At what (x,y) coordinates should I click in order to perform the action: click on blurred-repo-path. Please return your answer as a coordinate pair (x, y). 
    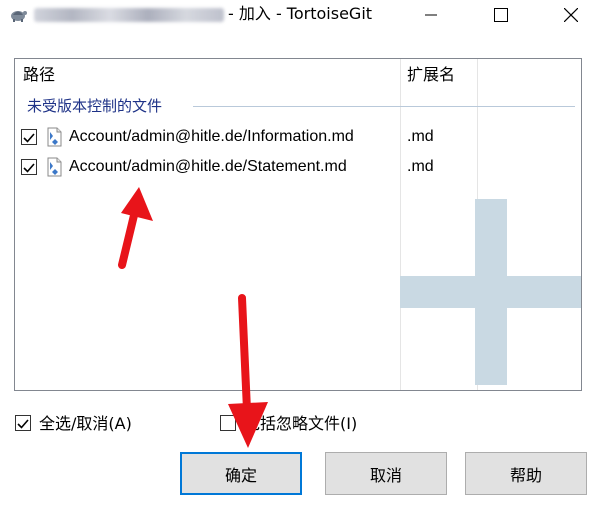
    Looking at the image, I should click on (129, 15).